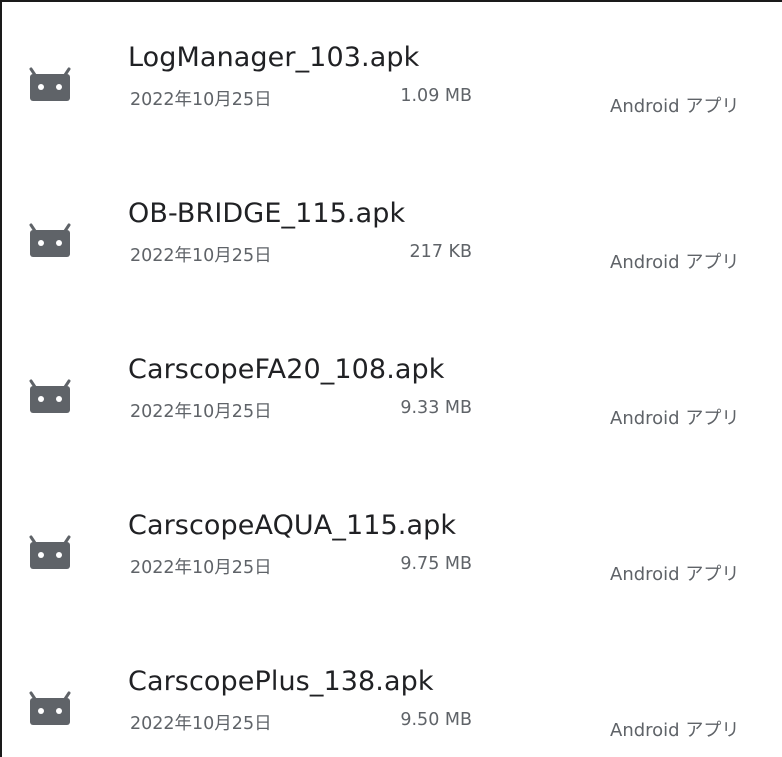 This screenshot has width=782, height=757. Describe the element at coordinates (281, 681) in the screenshot. I see `file-name: CarscopePlus_138.apk` at that location.